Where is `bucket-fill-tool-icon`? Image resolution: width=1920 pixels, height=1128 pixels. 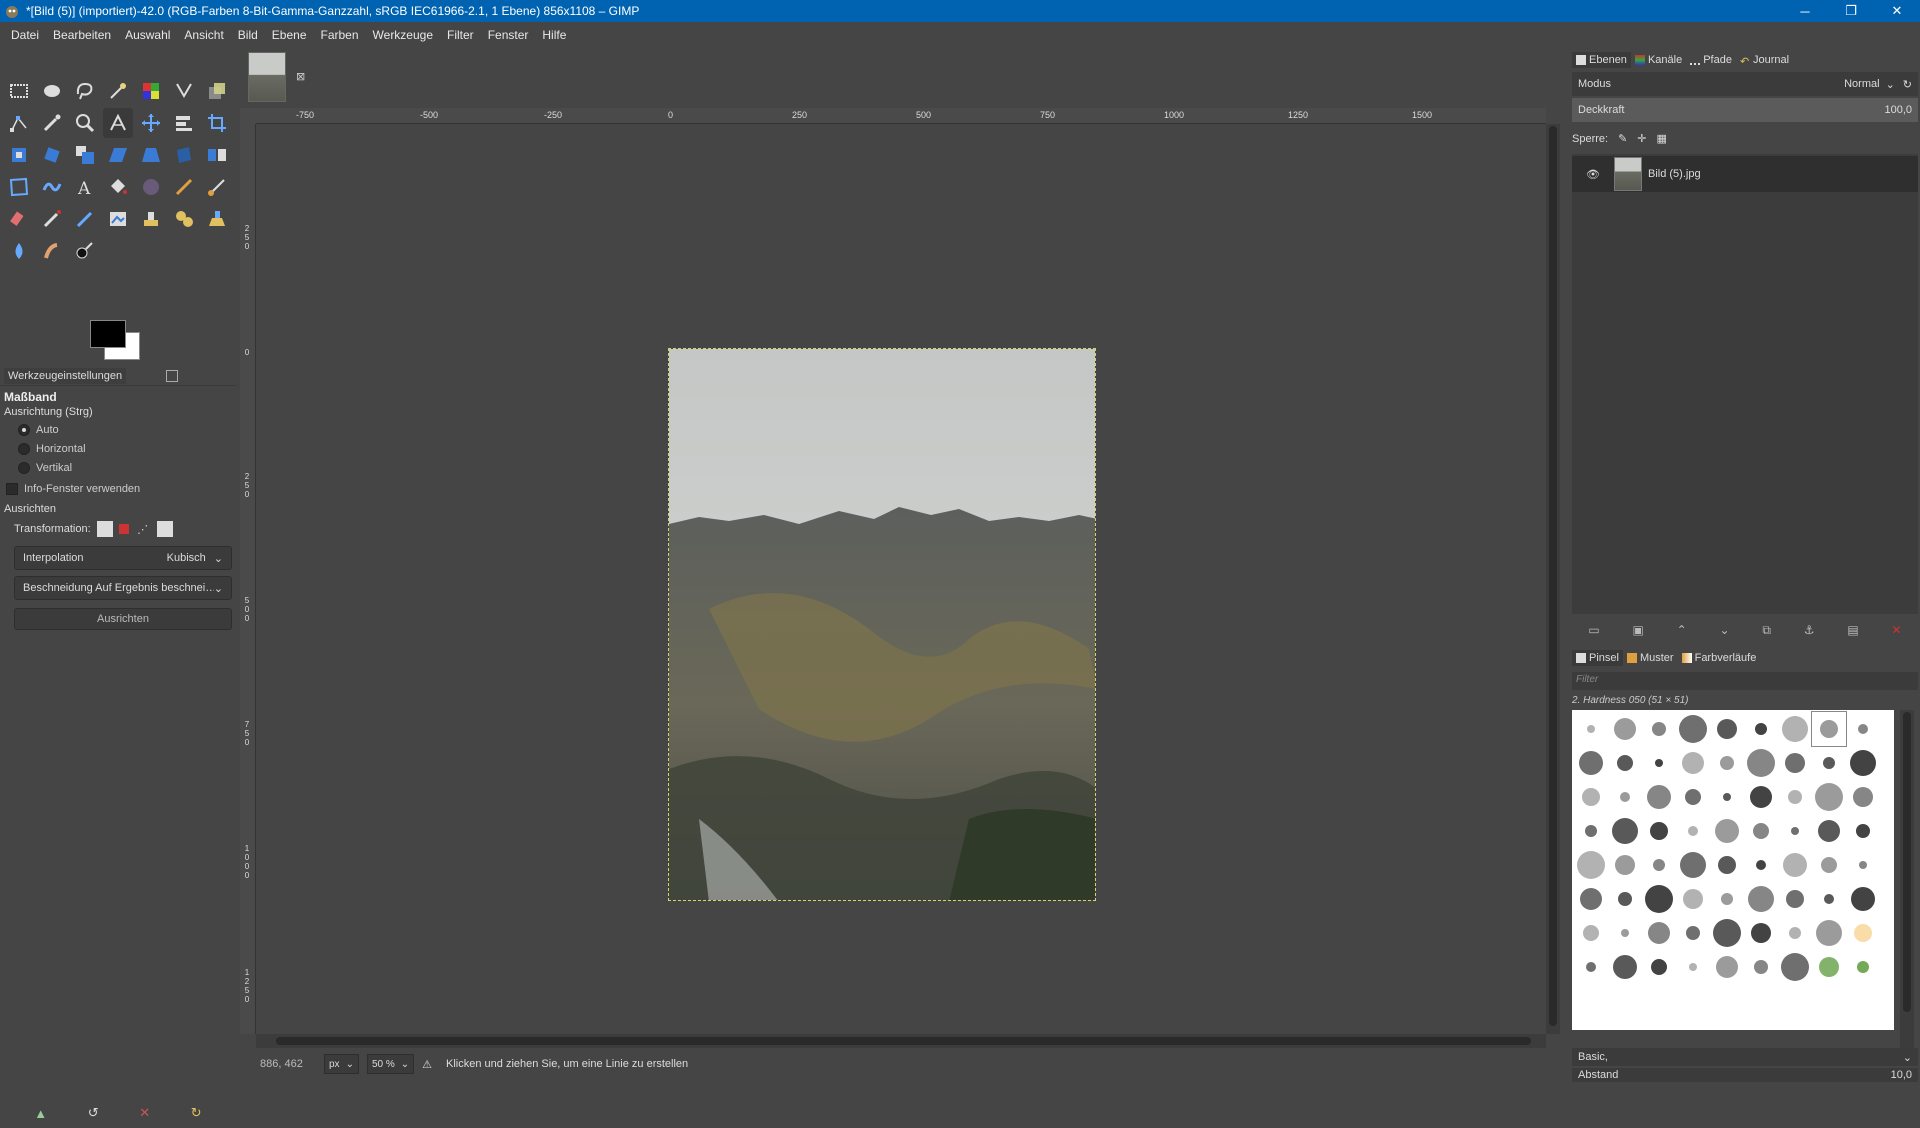 bucket-fill-tool-icon is located at coordinates (118, 187).